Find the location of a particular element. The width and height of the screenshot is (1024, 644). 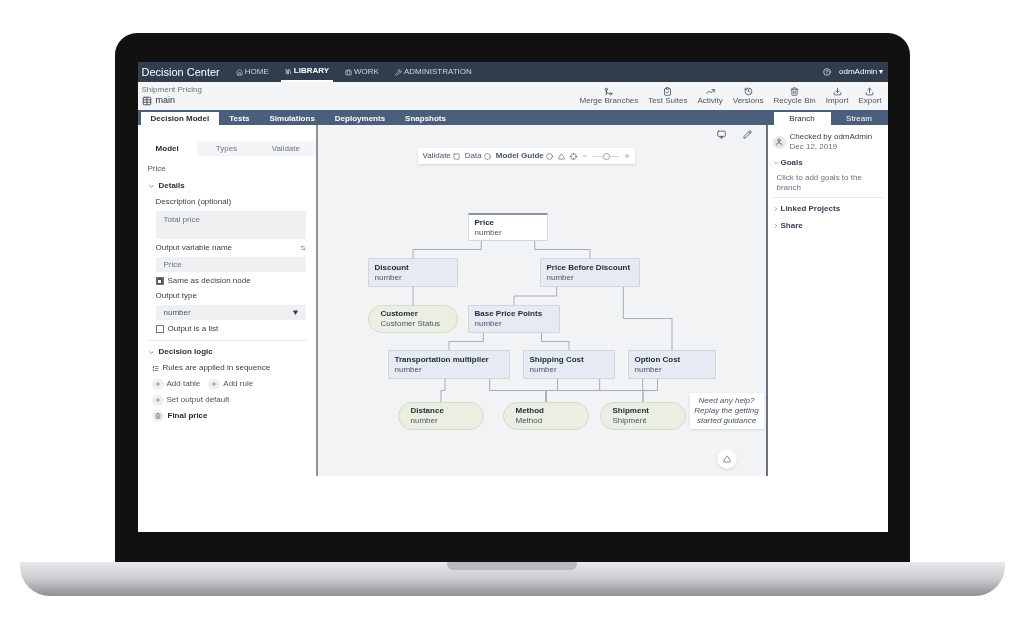

input-node: Customer Customer Status is located at coordinates (412, 319).